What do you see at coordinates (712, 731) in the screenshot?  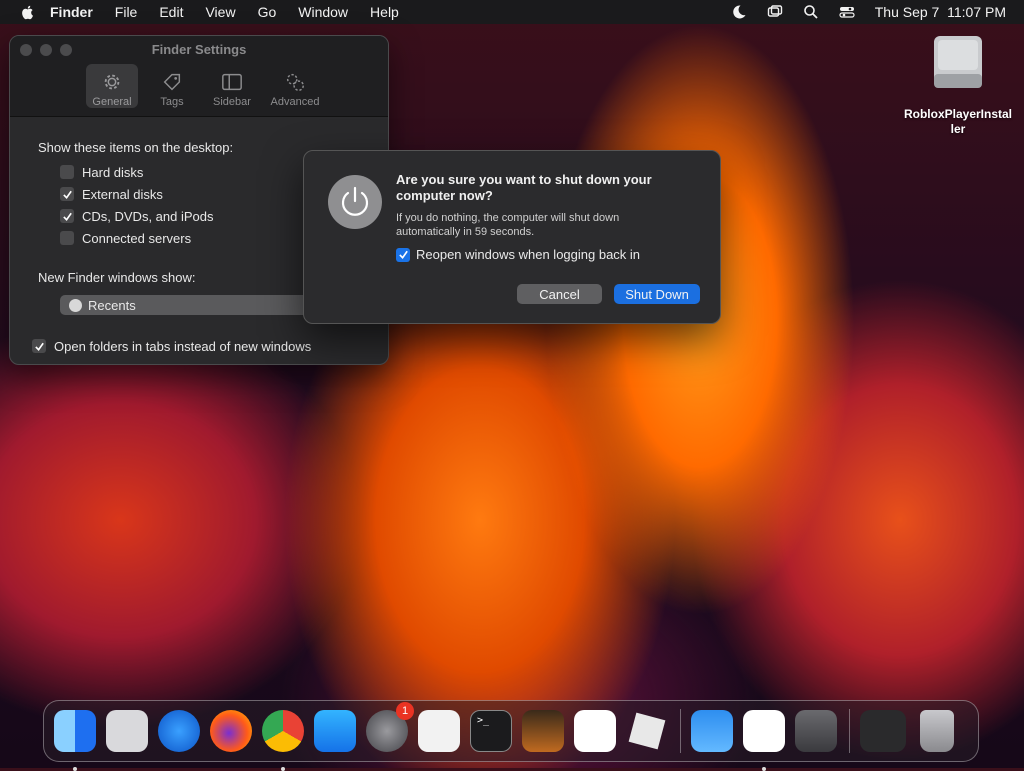 I see `dock-weather` at bounding box center [712, 731].